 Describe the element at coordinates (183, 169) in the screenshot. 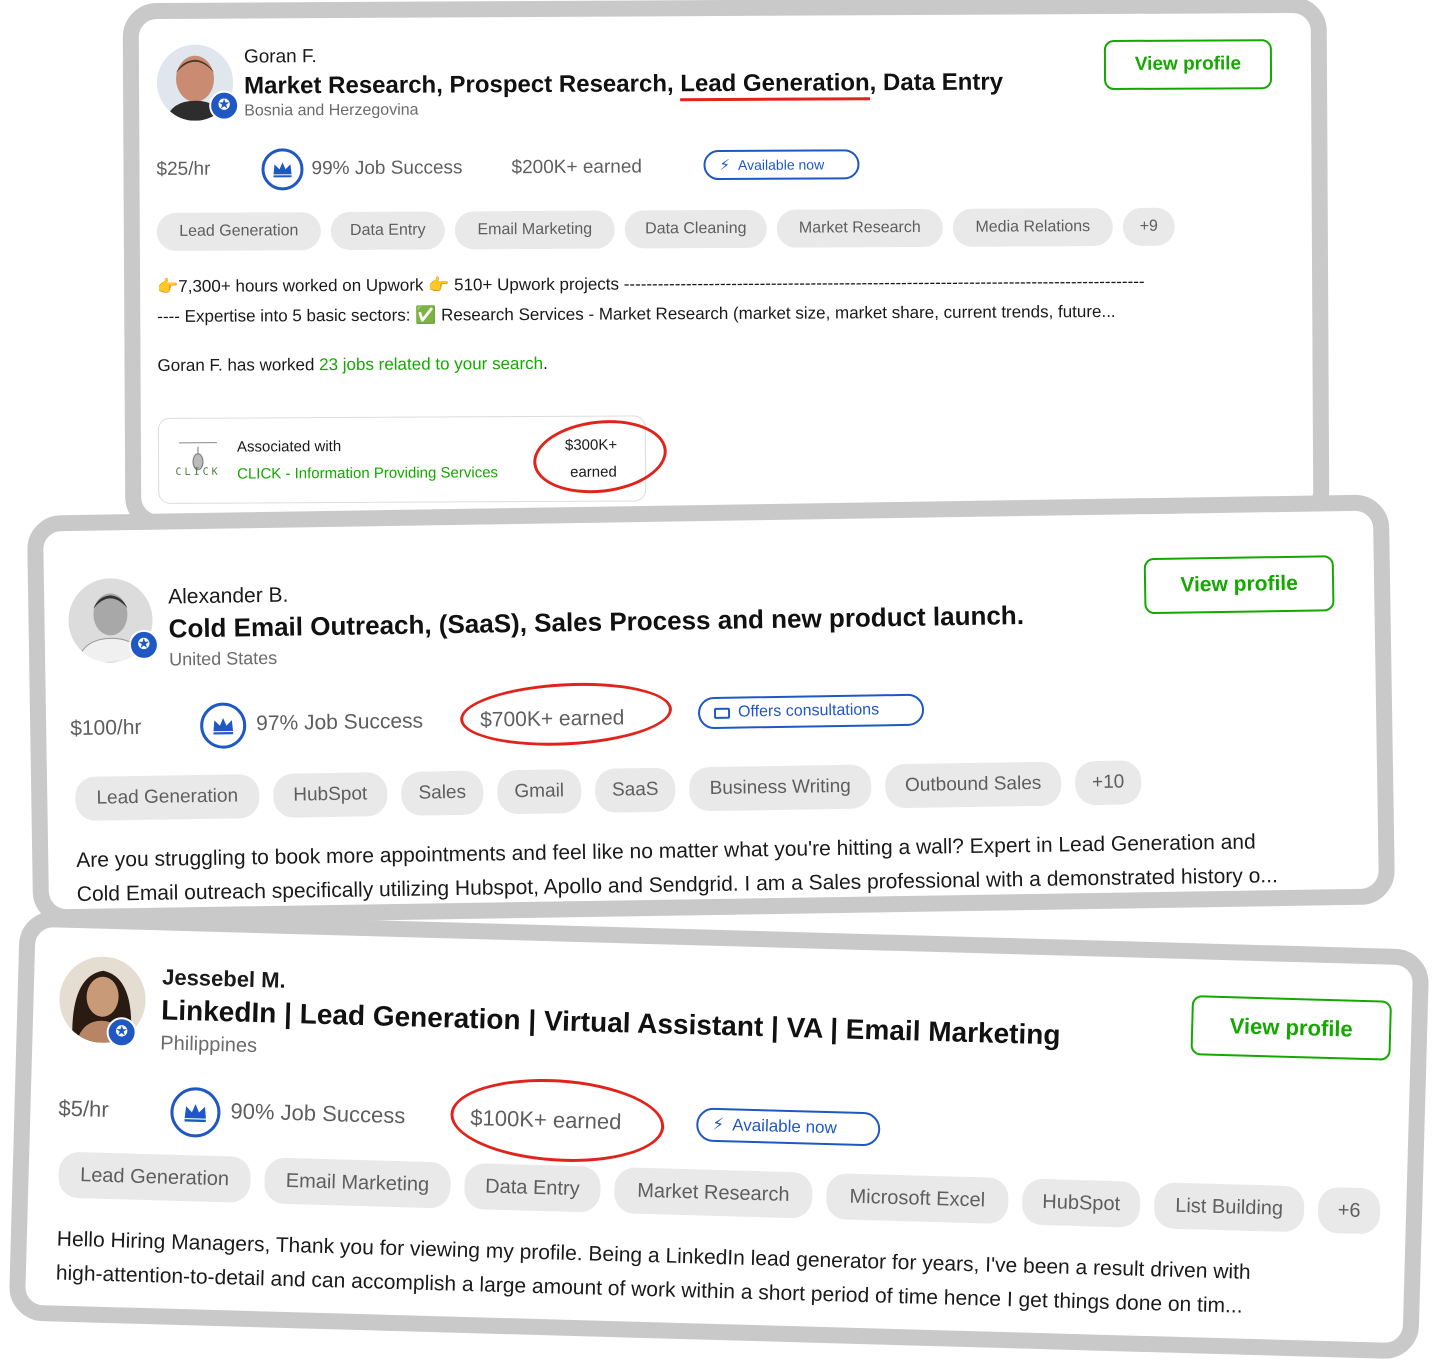

I see `hourly-rate: $25/hr` at that location.